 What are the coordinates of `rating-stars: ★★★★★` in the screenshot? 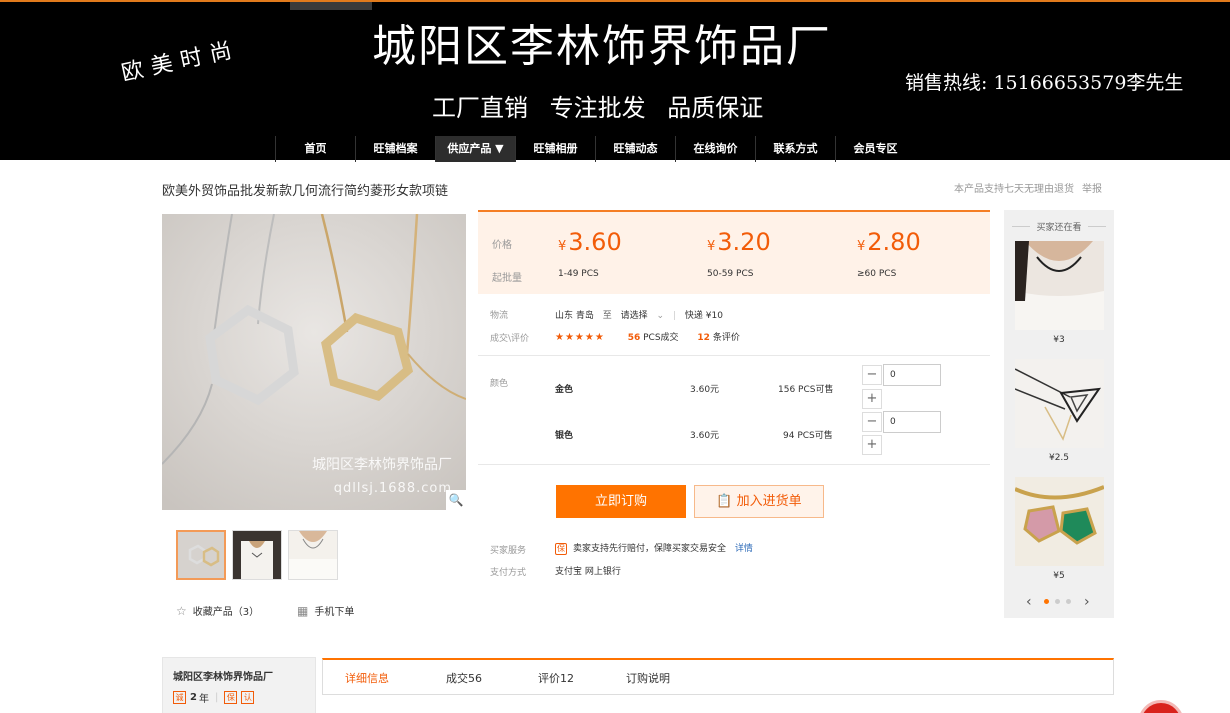 It's located at (580, 337).